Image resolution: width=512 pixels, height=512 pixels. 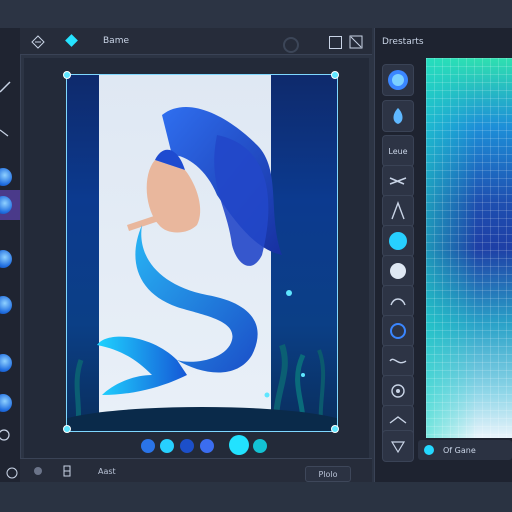 I want to click on bottom-edge, so click(x=256, y=497).